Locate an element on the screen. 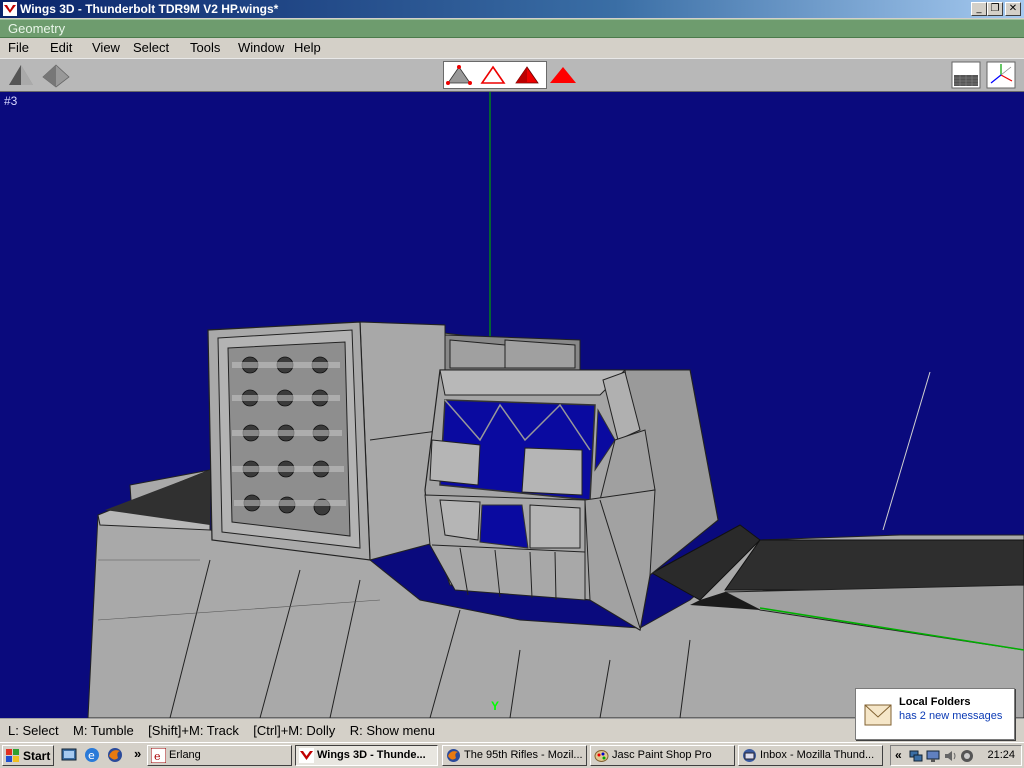 The height and width of the screenshot is (768, 1024). system-tray: « 21:24 is located at coordinates (956, 755).